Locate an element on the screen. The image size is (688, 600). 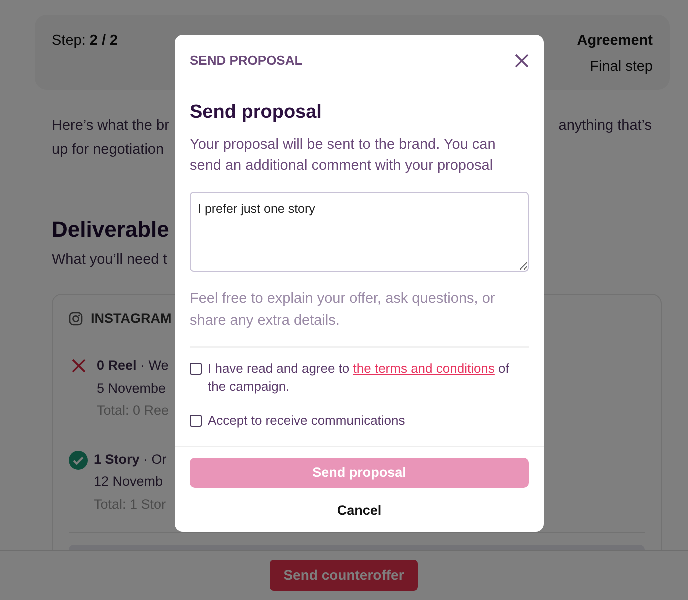
deliverable-title: 0 Reel · We is located at coordinates (133, 366).